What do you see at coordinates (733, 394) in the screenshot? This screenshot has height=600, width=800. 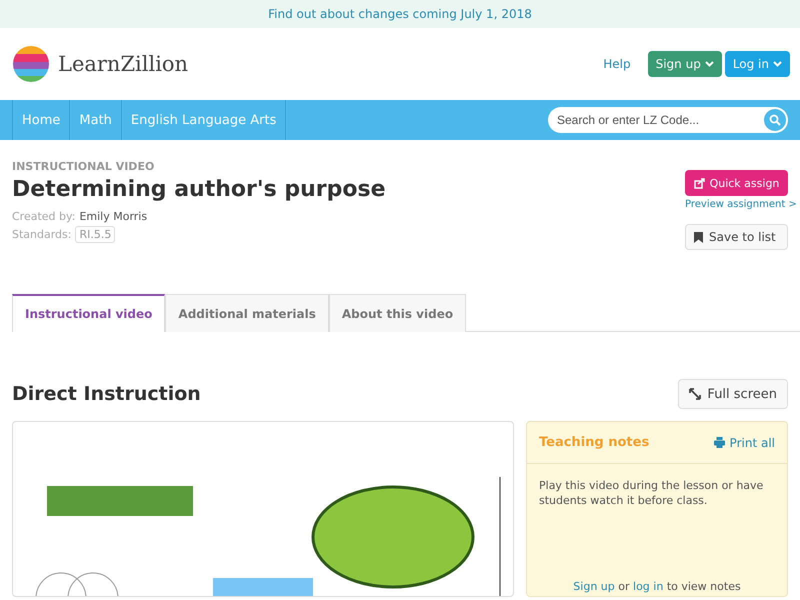 I see `full-screen-button: Full screen` at bounding box center [733, 394].